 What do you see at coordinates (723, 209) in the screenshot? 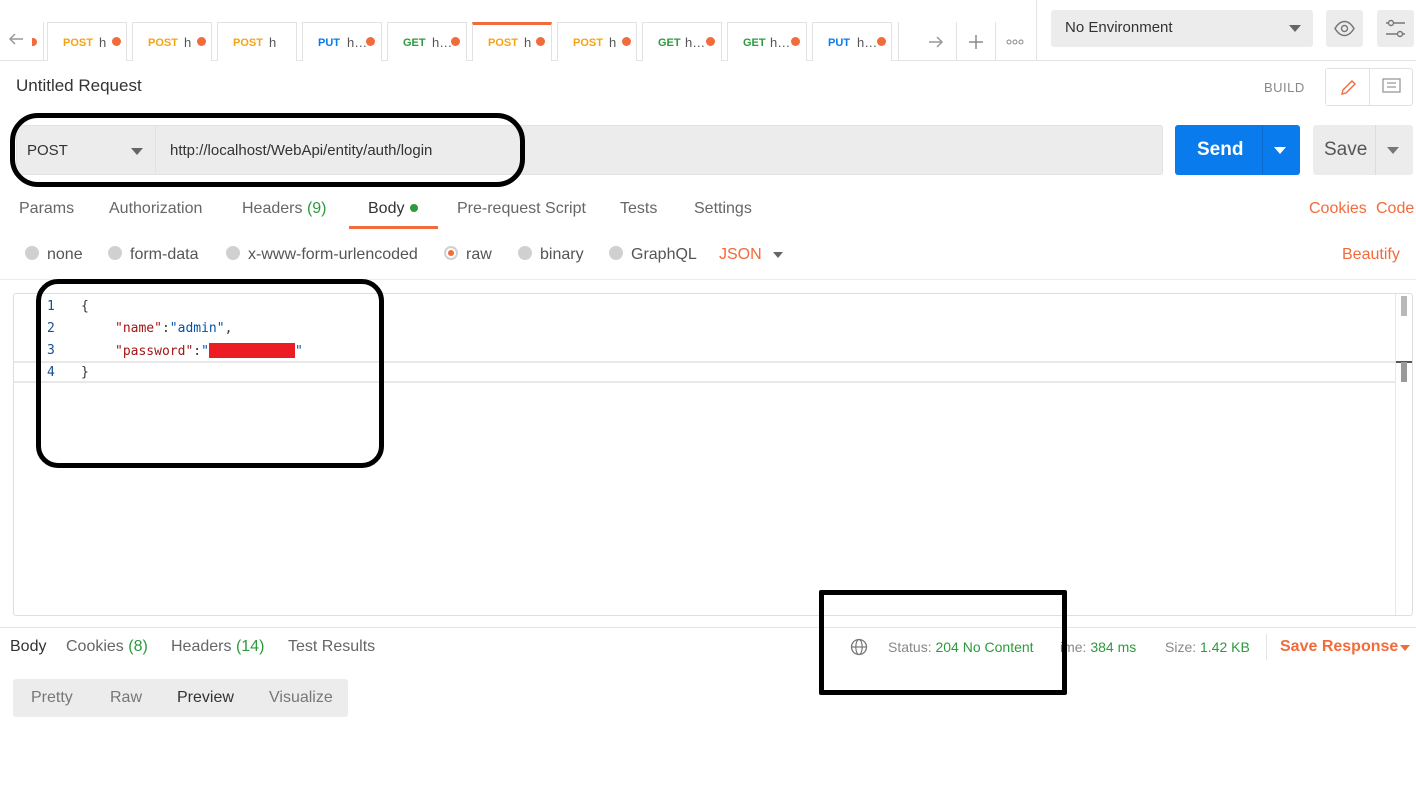
I see `tab-settings: Settings` at bounding box center [723, 209].